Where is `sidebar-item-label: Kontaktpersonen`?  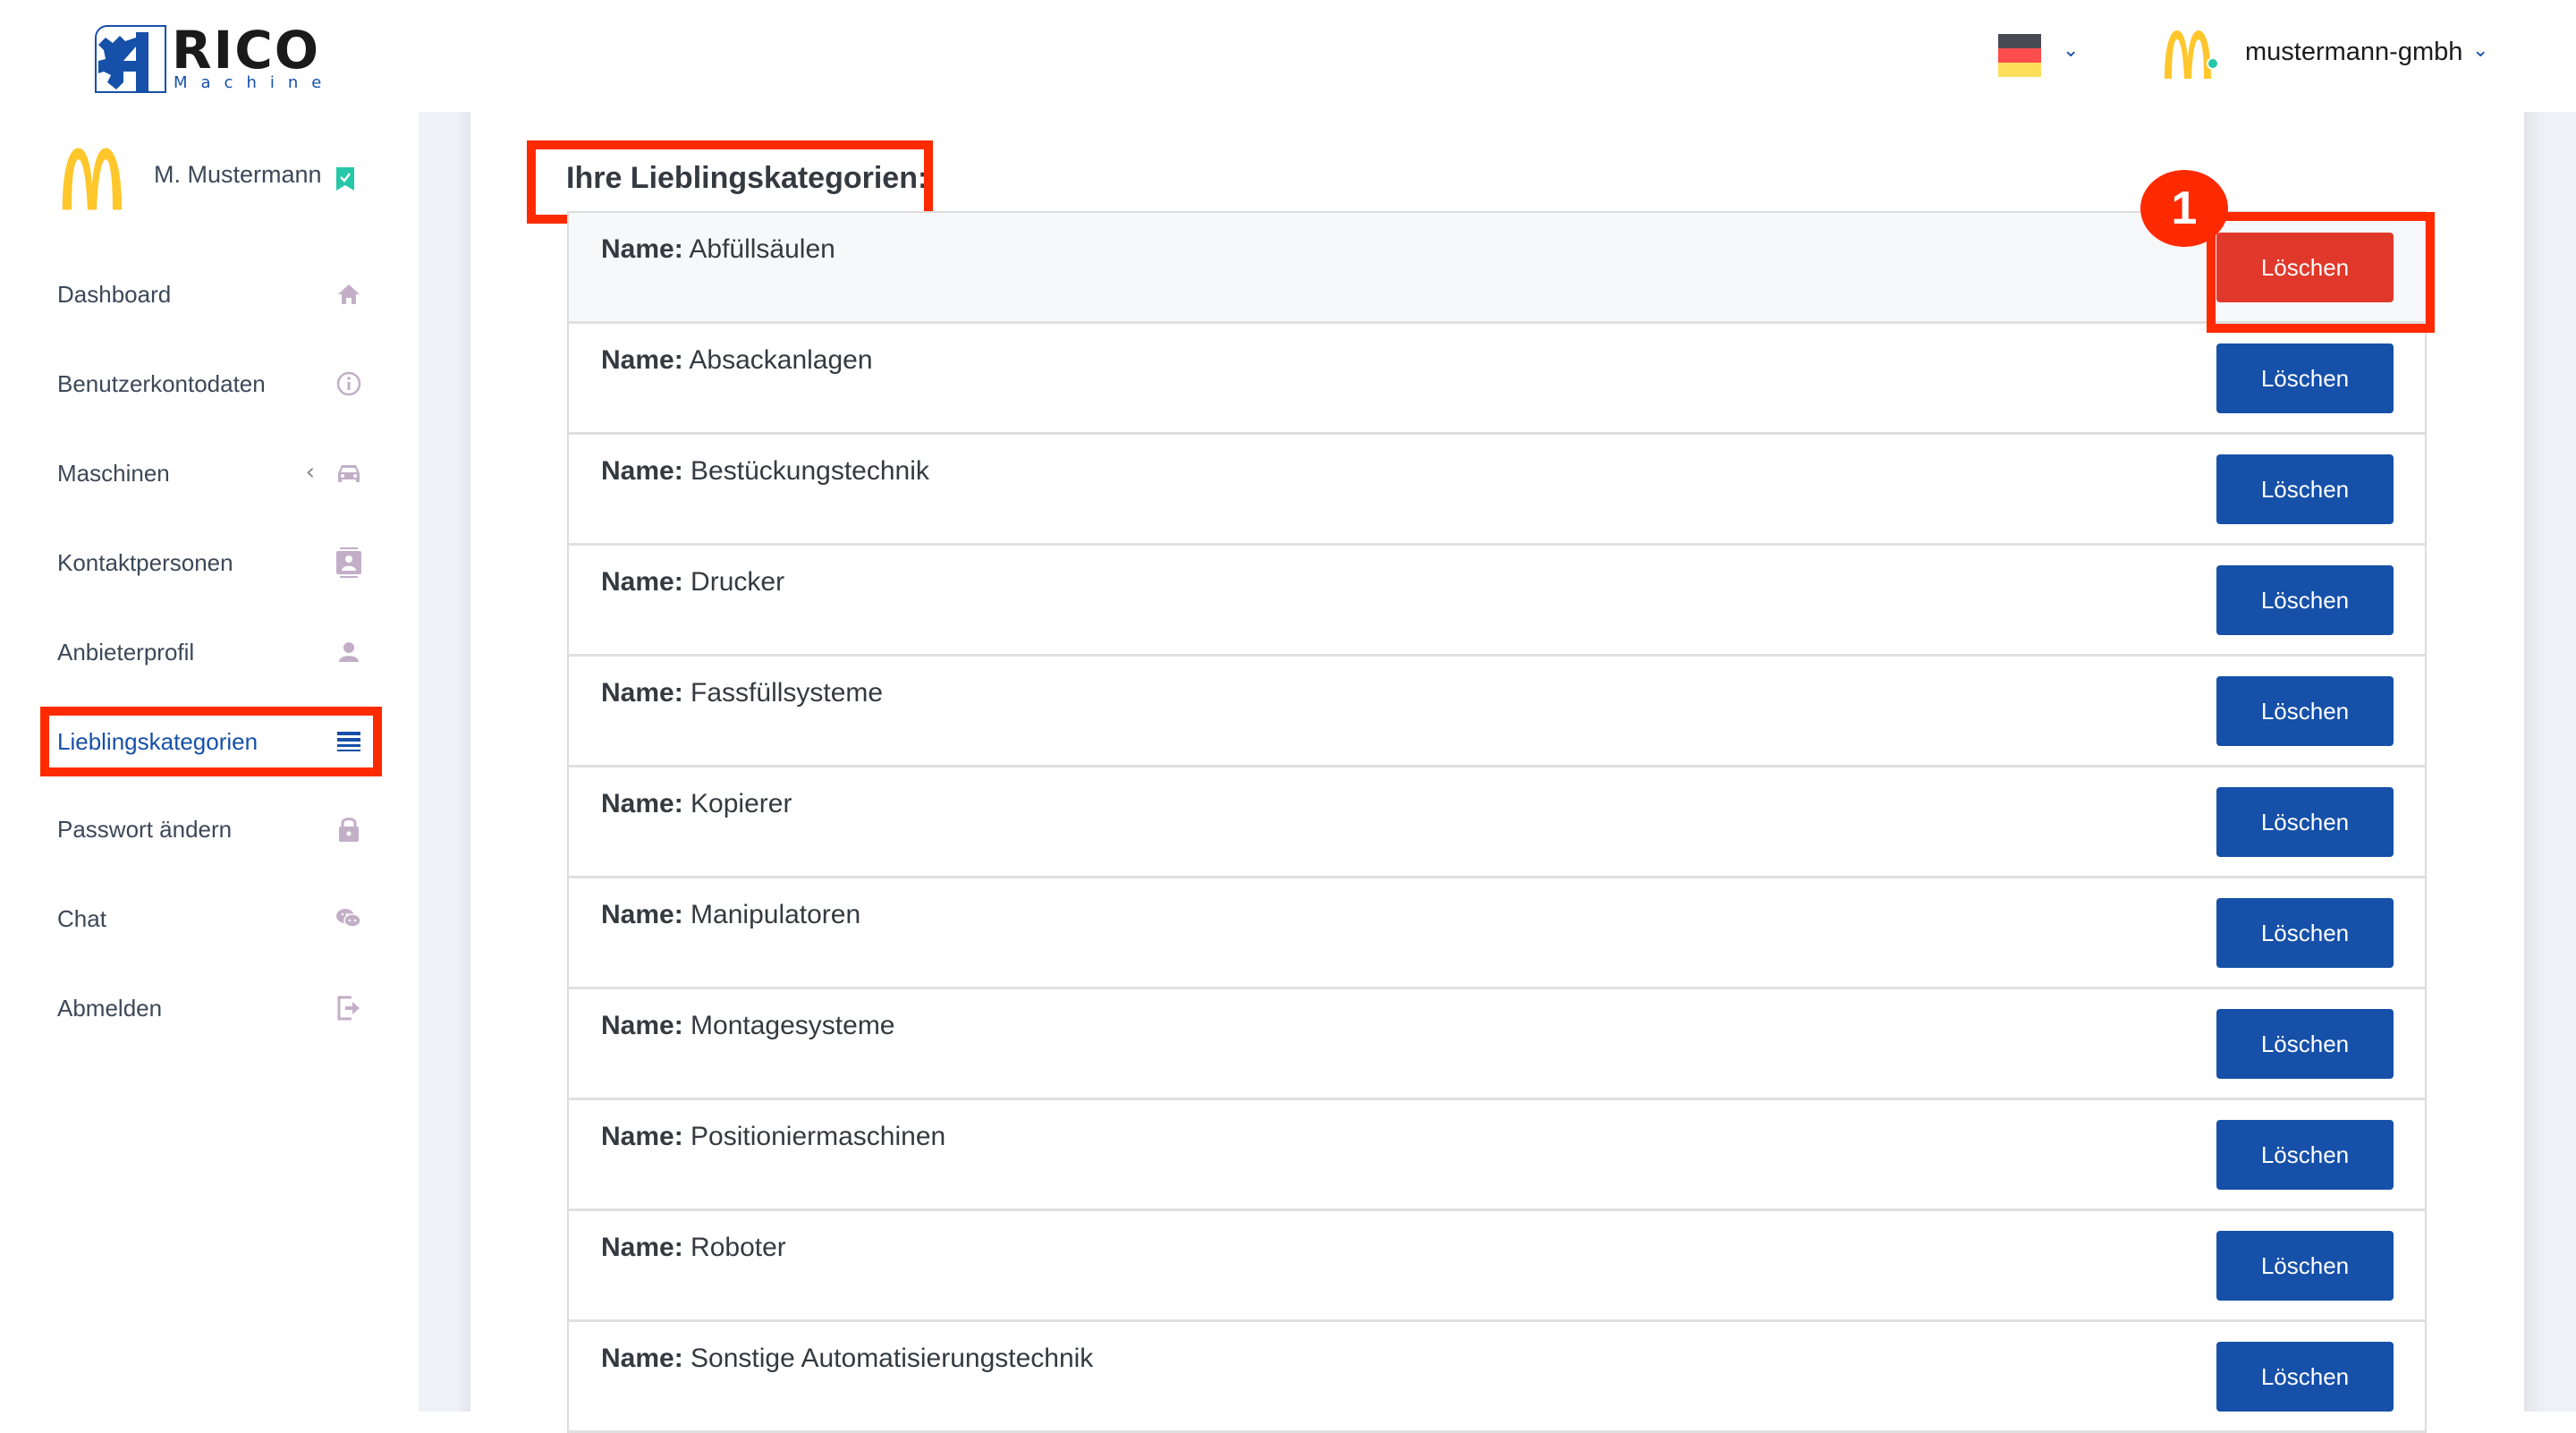 sidebar-item-label: Kontaktpersonen is located at coordinates (145, 562).